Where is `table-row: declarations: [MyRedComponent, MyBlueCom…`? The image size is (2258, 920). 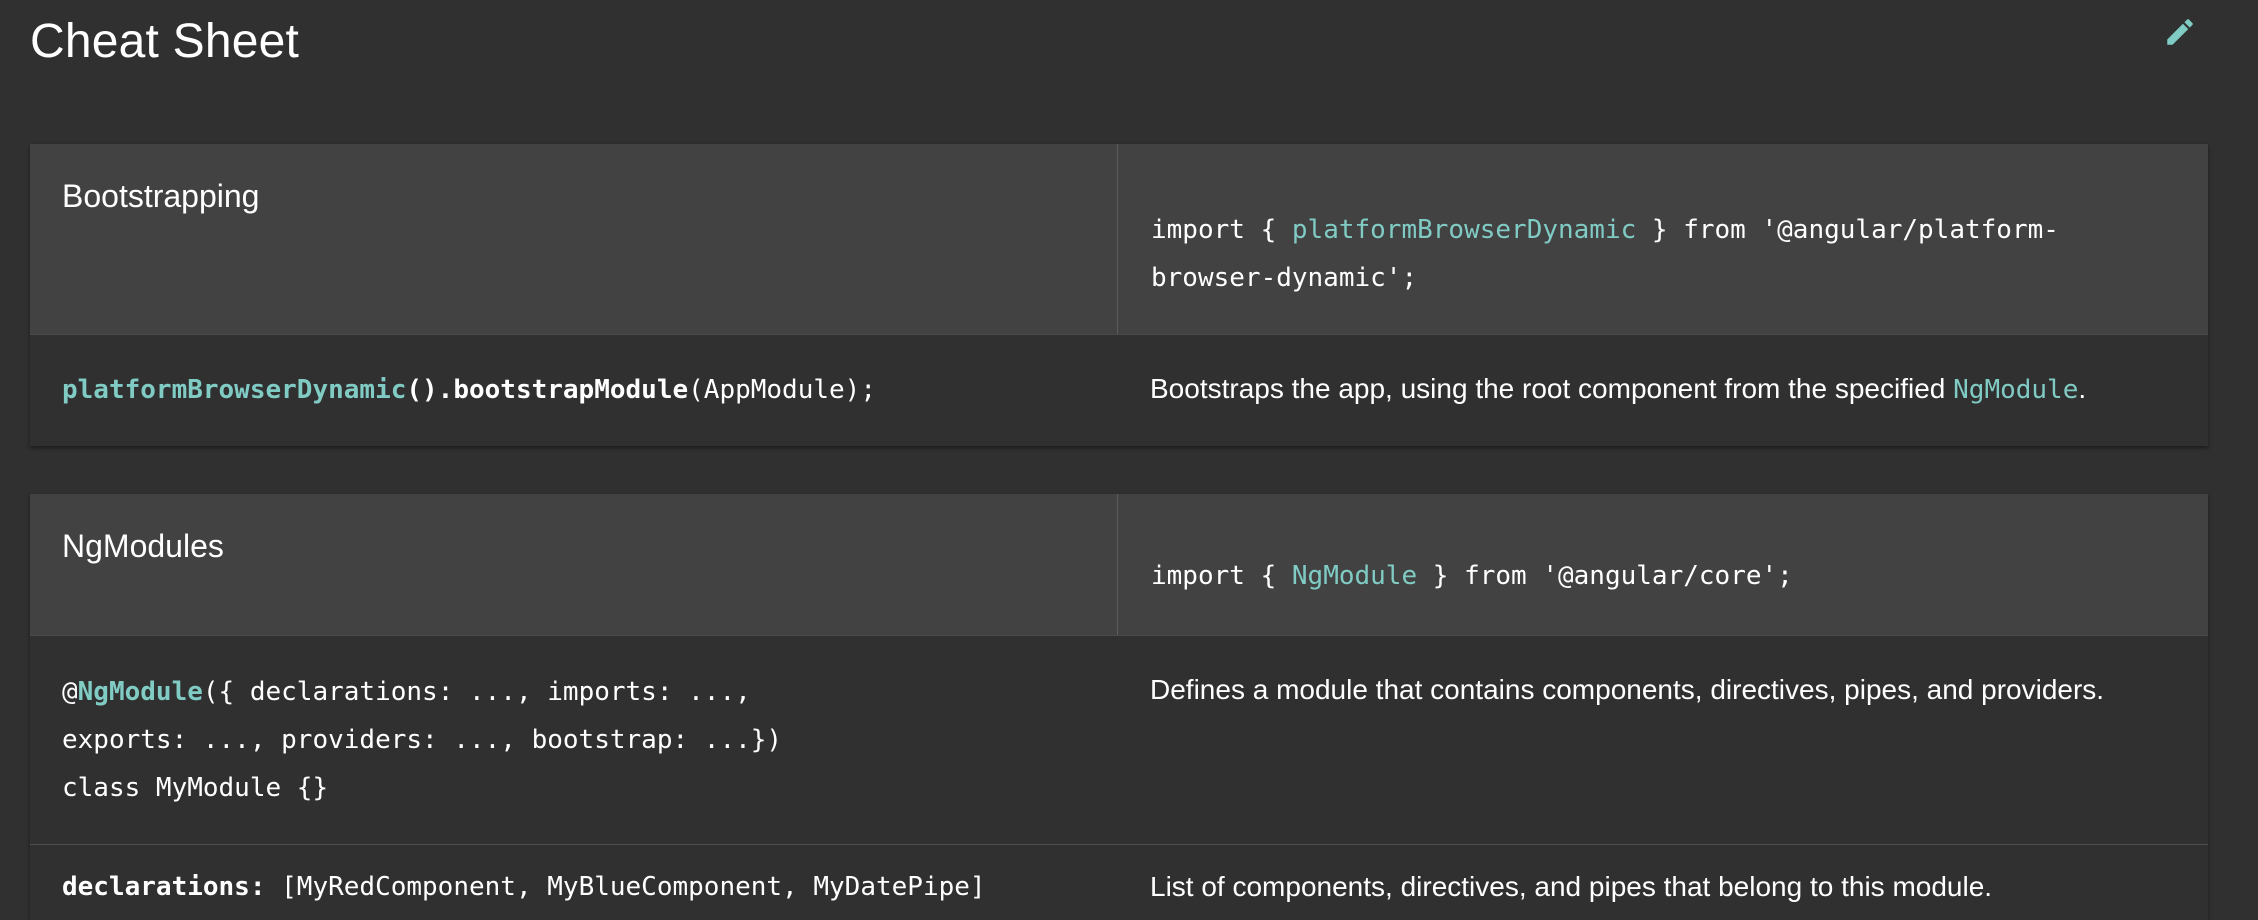
table-row: declarations: [MyRedComponent, MyBlueCom… is located at coordinates (1119, 882).